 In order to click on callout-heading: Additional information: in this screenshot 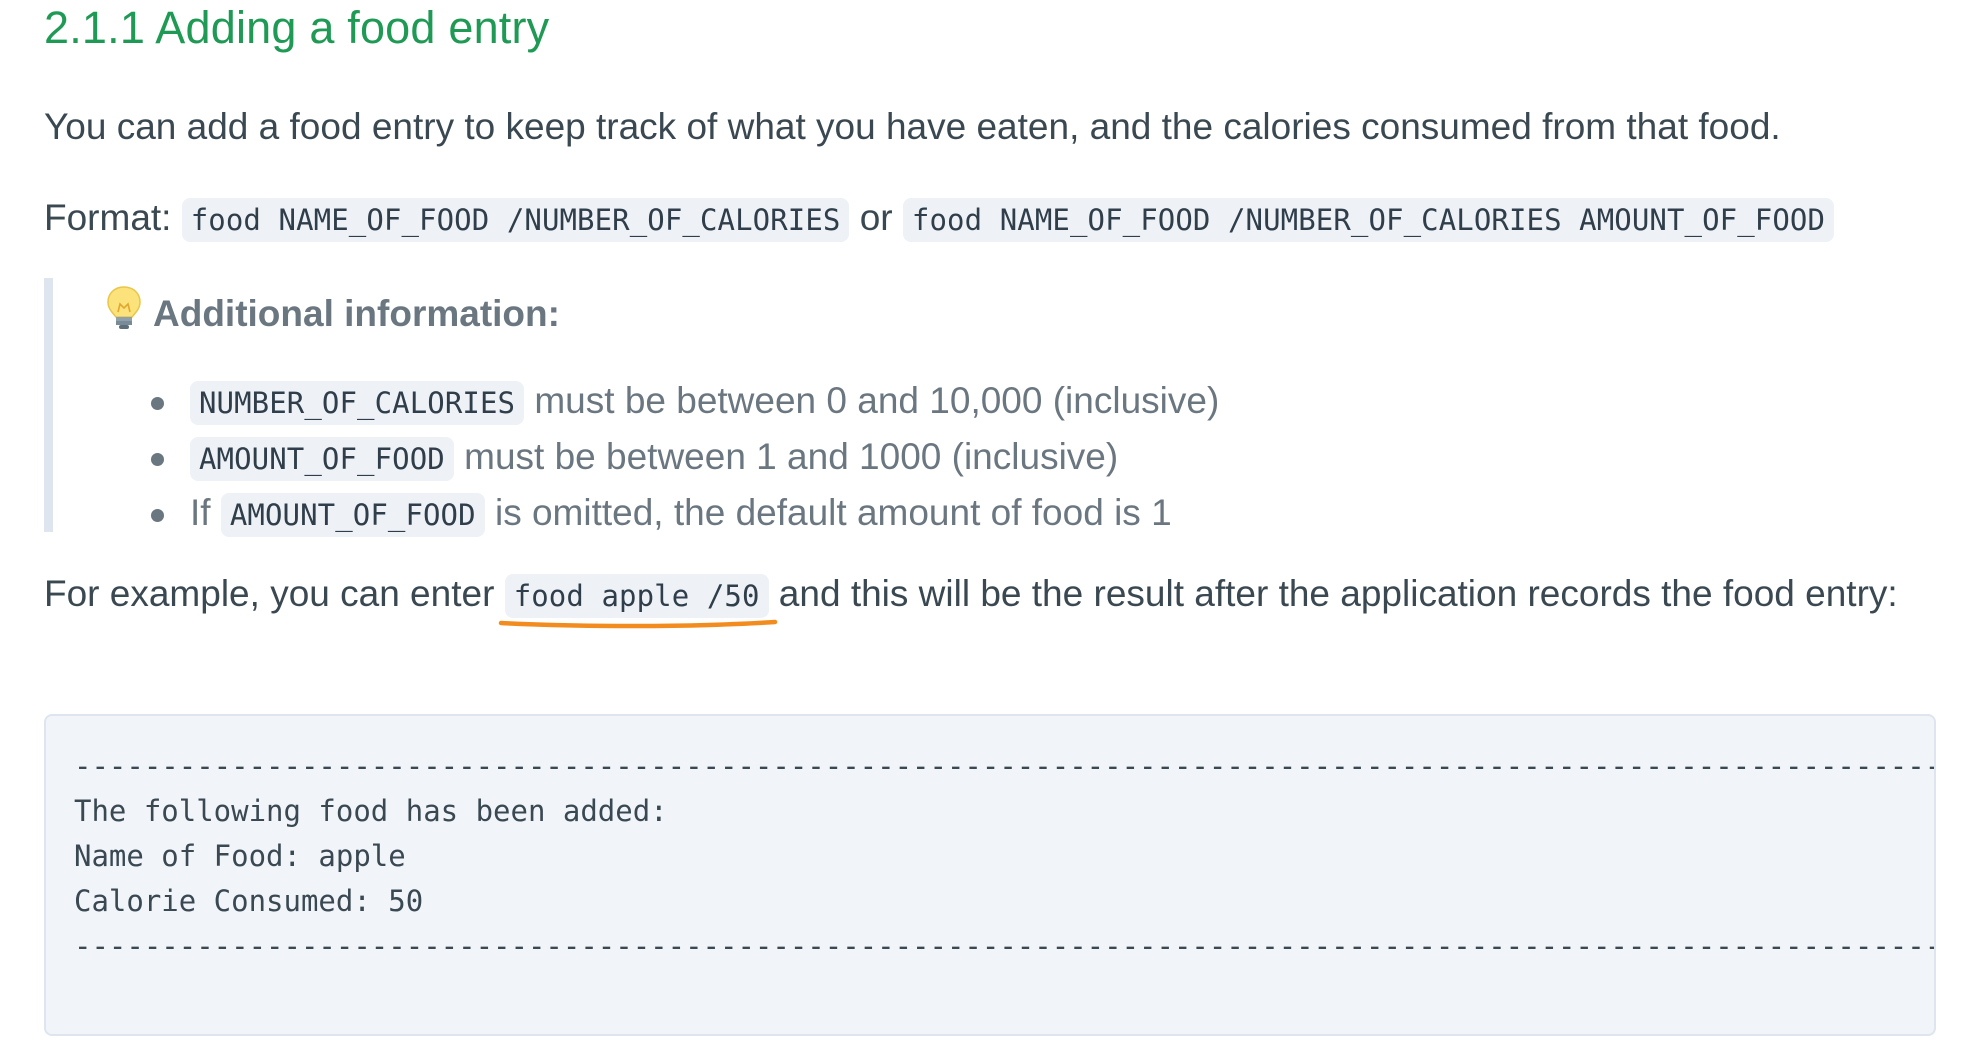, I will do `click(331, 309)`.